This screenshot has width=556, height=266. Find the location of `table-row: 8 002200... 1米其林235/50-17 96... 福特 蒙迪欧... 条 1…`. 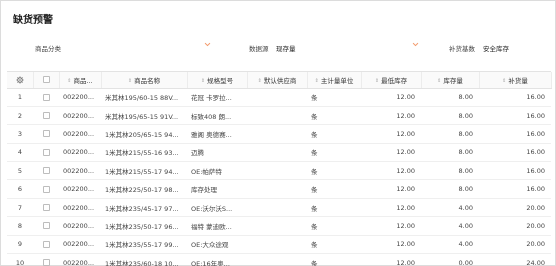

table-row: 8 002200... 1米其林235/50-17 96... 福特 蒙迪欧... 条 1… is located at coordinates (279, 226).